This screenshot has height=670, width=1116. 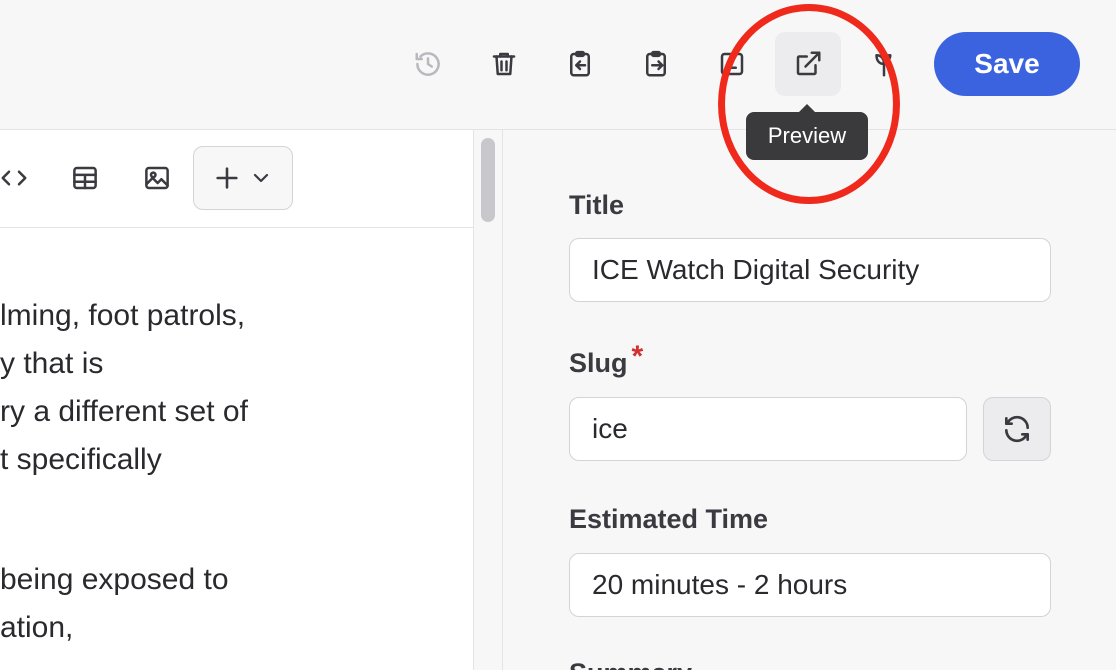 I want to click on refresh-icon, so click(x=1017, y=429).